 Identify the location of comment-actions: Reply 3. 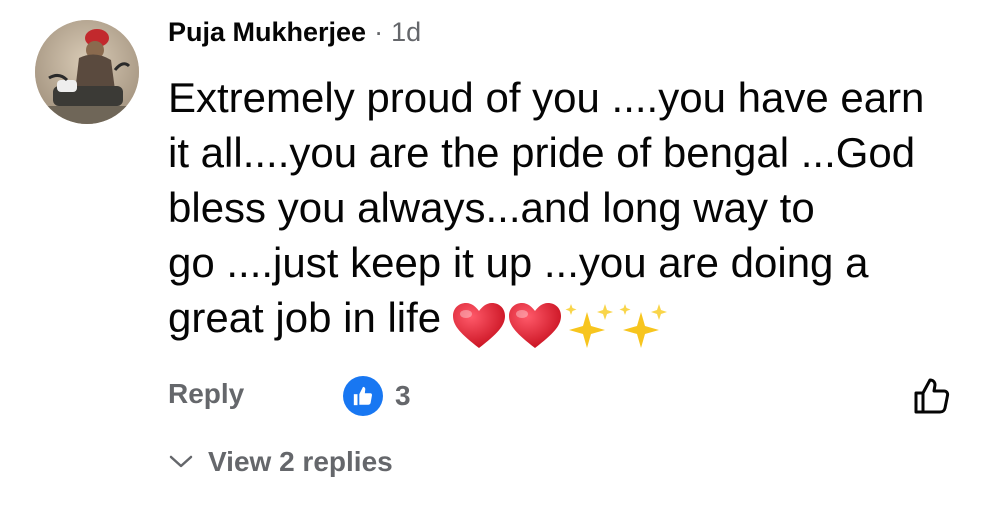
(563, 394).